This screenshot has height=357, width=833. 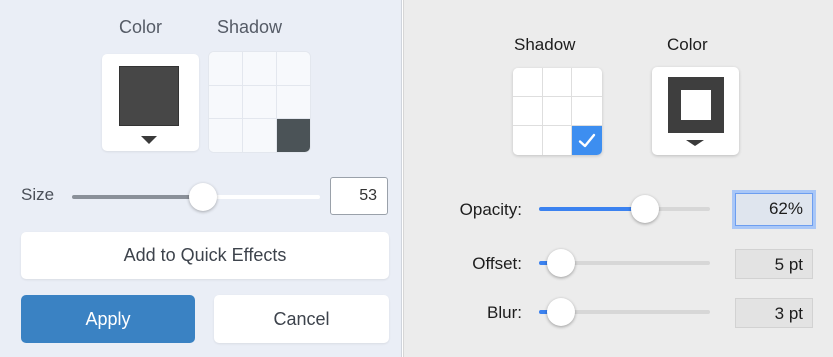 What do you see at coordinates (205, 255) in the screenshot?
I see `add-to-quick-effects-button: Add to Quick Effects` at bounding box center [205, 255].